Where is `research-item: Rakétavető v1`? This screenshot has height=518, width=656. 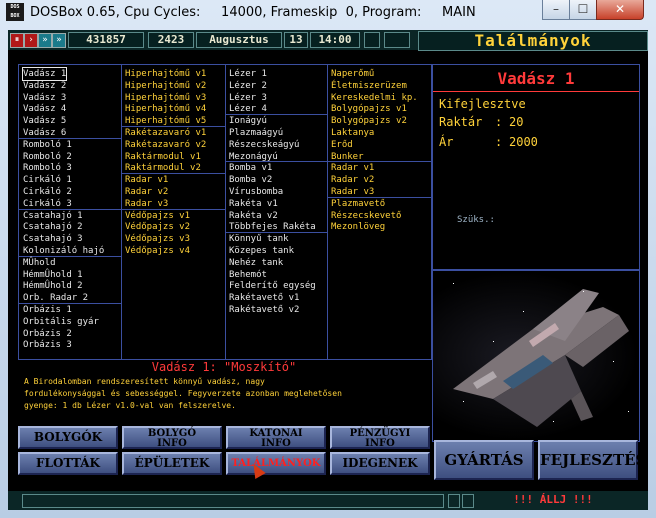 research-item: Rakétavető v1 is located at coordinates (264, 298).